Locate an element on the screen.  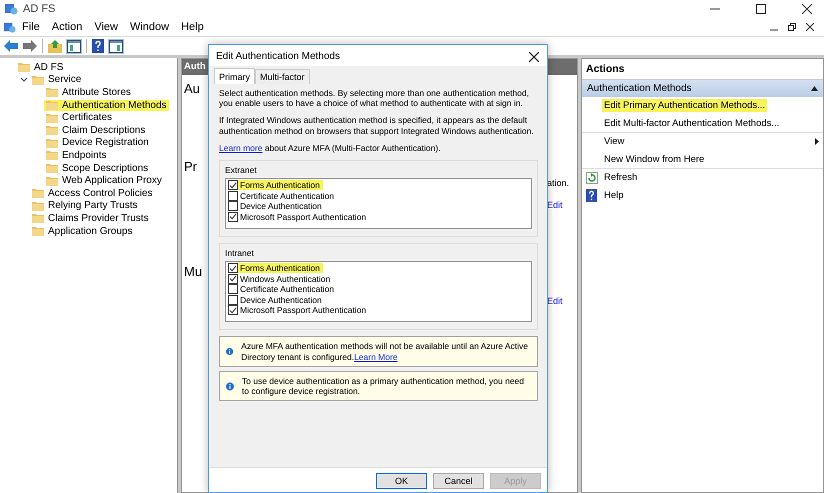
group-title: Extranet is located at coordinates (241, 169).